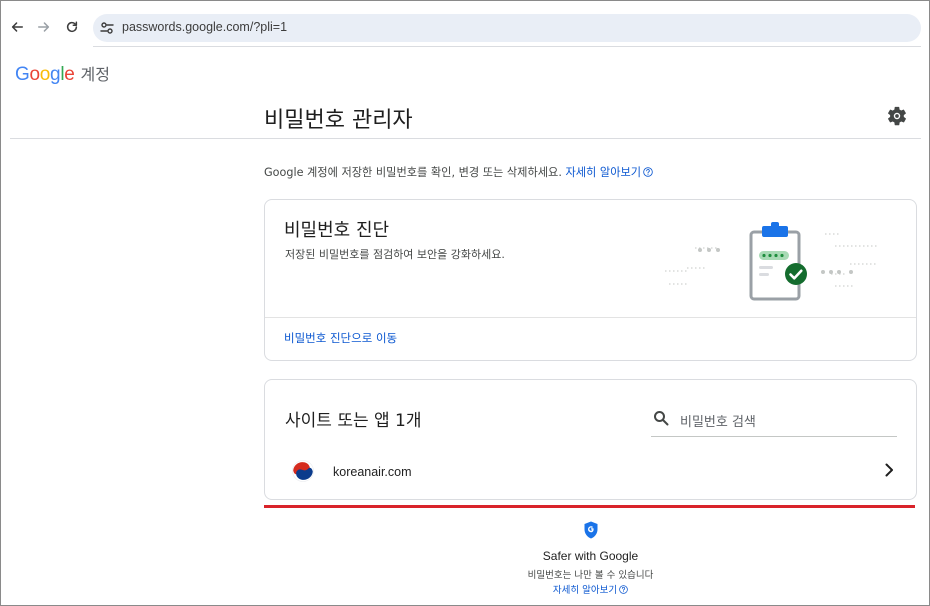 Image resolution: width=930 pixels, height=606 pixels. What do you see at coordinates (395, 254) in the screenshot?
I see `checkup-subtitle: 저장된 비밀번호를 점검하여 보안을 강화하세요.` at bounding box center [395, 254].